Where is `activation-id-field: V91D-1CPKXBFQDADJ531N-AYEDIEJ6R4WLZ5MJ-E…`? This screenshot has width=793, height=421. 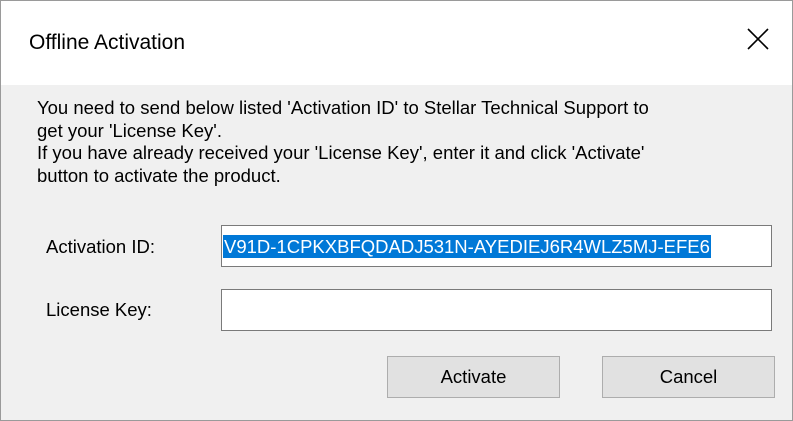
activation-id-field: V91D-1CPKXBFQDADJ531N-AYEDIEJ6R4WLZ5MJ-E… is located at coordinates (496, 246).